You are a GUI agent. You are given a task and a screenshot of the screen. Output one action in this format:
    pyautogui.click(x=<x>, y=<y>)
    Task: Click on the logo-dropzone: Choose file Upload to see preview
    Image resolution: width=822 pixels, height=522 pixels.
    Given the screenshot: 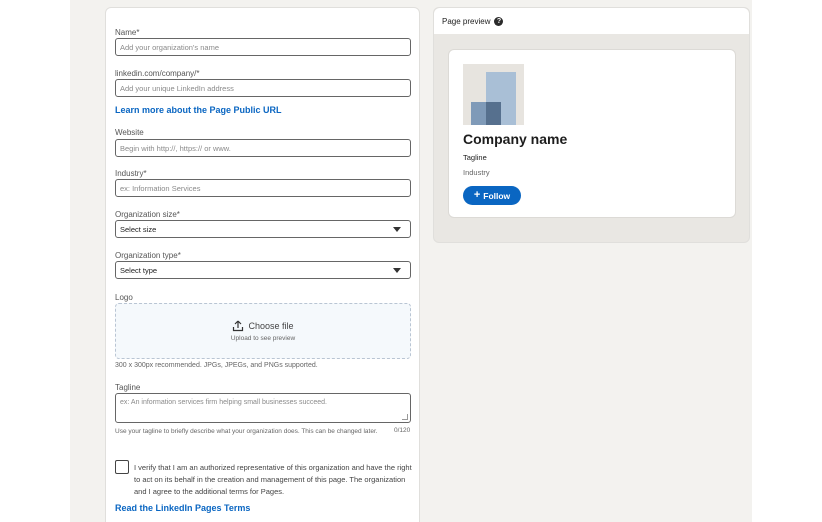 What is the action you would take?
    pyautogui.click(x=263, y=331)
    